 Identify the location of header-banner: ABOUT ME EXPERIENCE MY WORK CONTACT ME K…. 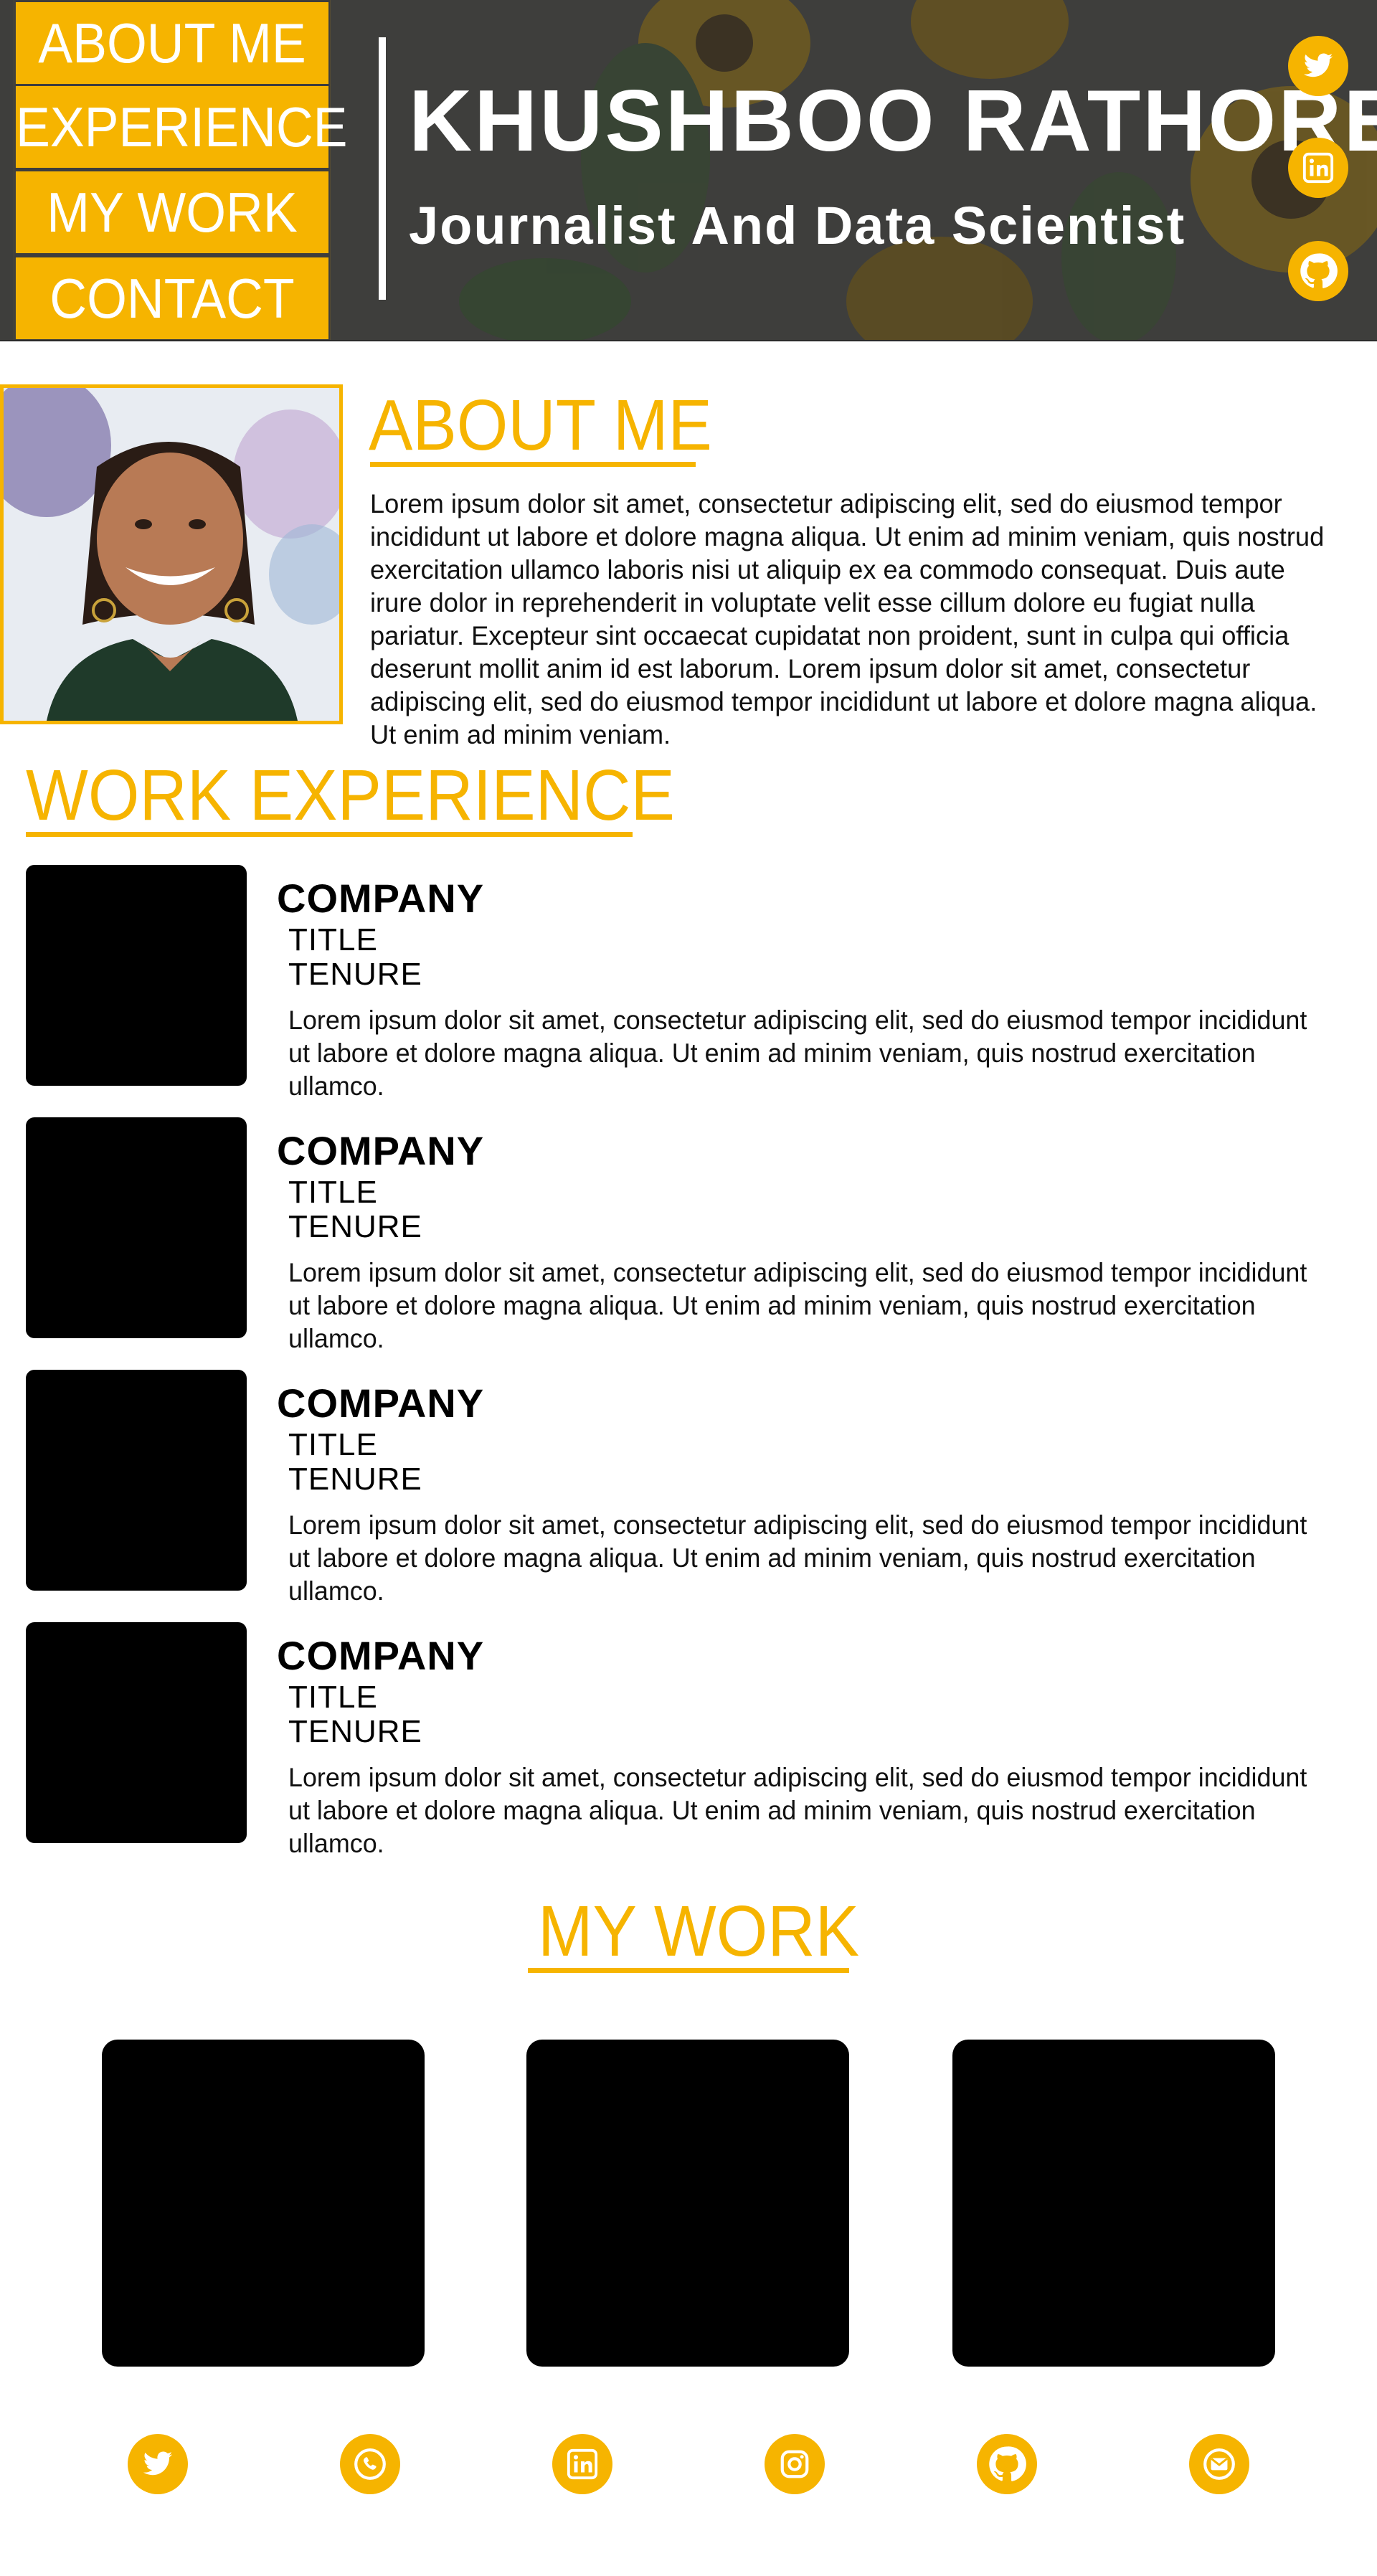
(688, 170).